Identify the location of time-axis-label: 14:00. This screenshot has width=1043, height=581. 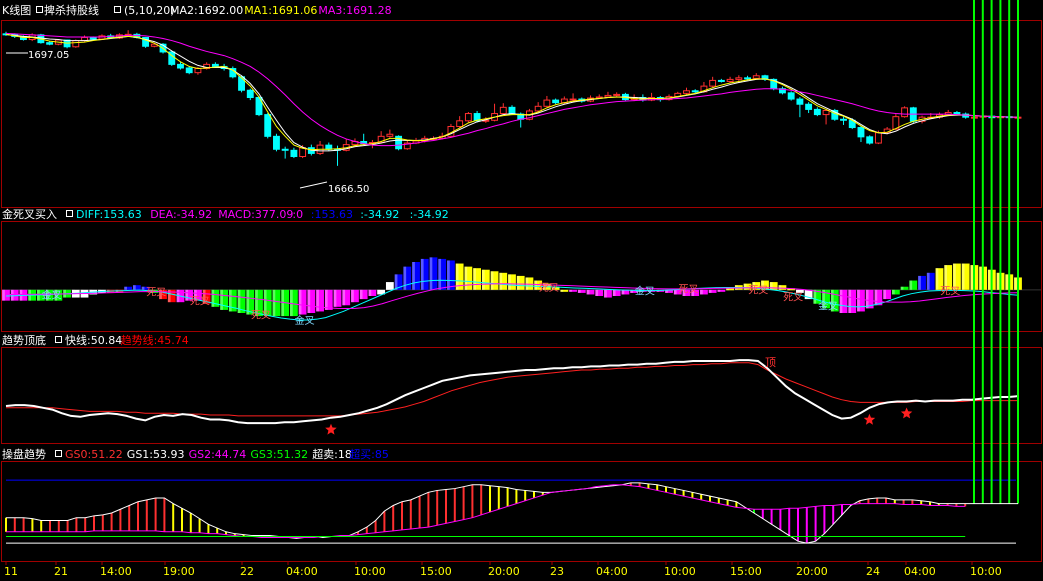
(116, 571).